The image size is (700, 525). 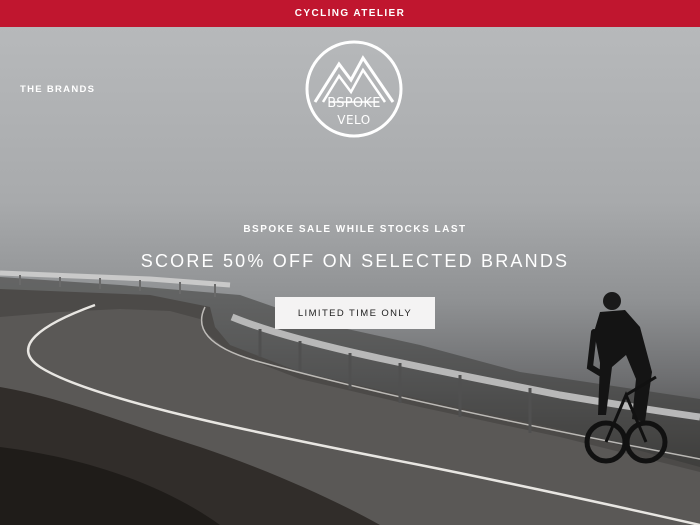 I want to click on logo-text-velo: VELO, so click(x=354, y=120).